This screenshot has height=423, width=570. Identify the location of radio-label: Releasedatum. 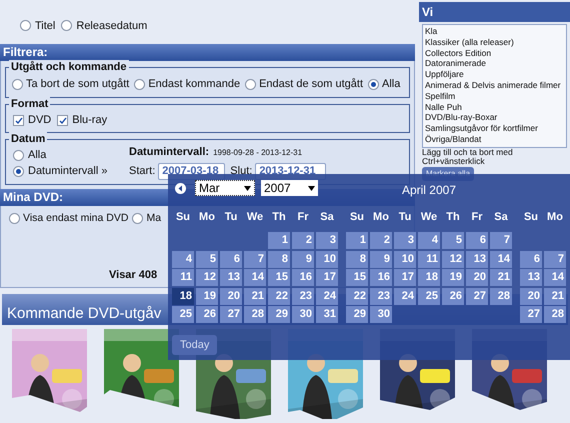
(112, 26).